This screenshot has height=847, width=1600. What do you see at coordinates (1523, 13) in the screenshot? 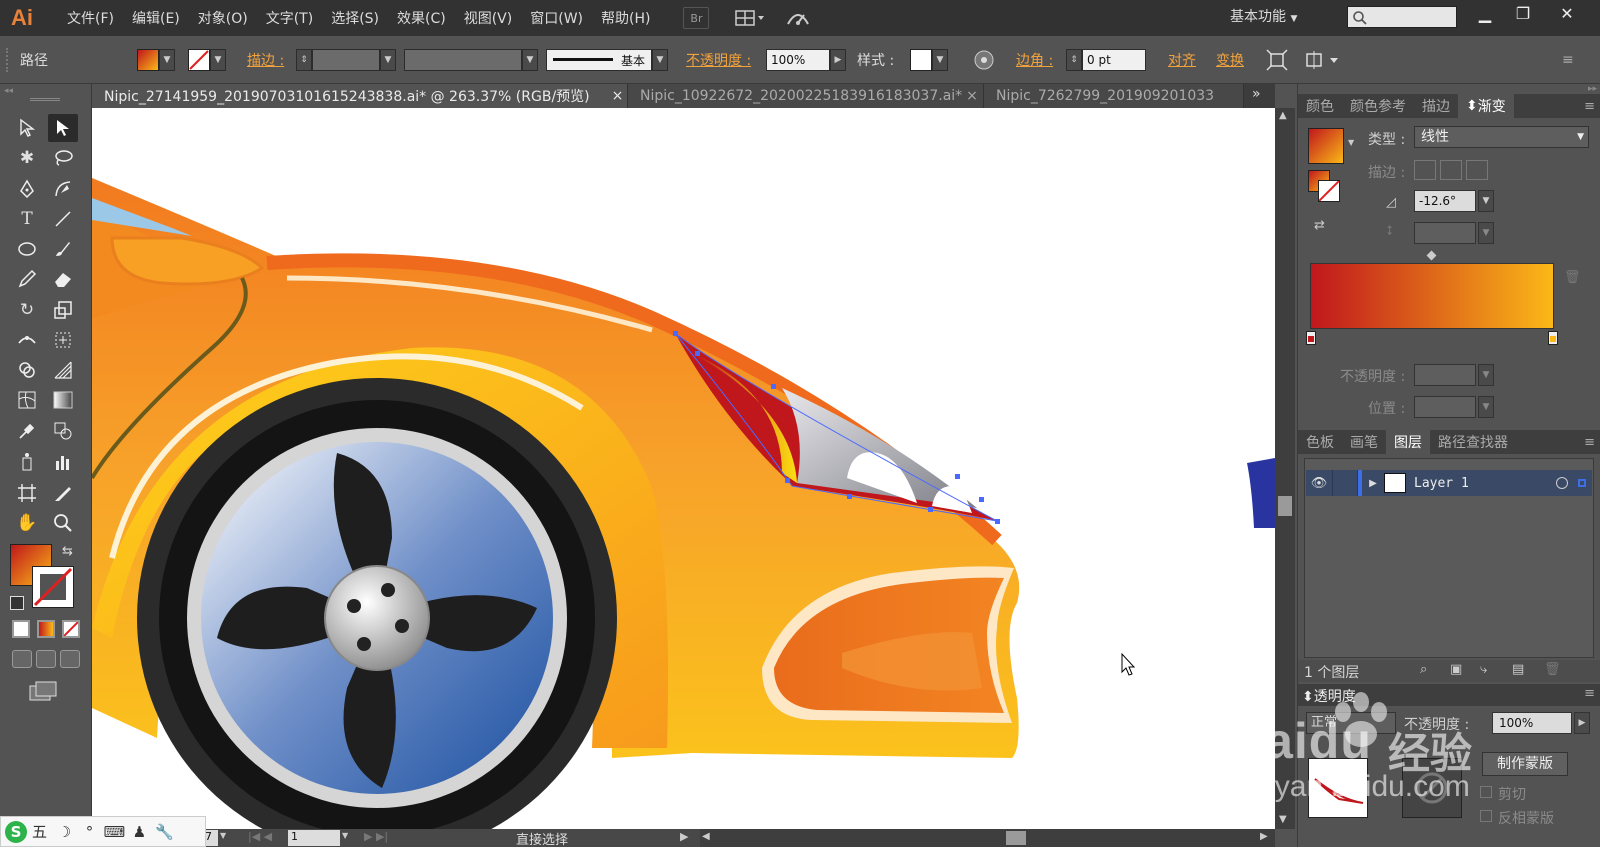
I see `restore-button: ❐` at bounding box center [1523, 13].